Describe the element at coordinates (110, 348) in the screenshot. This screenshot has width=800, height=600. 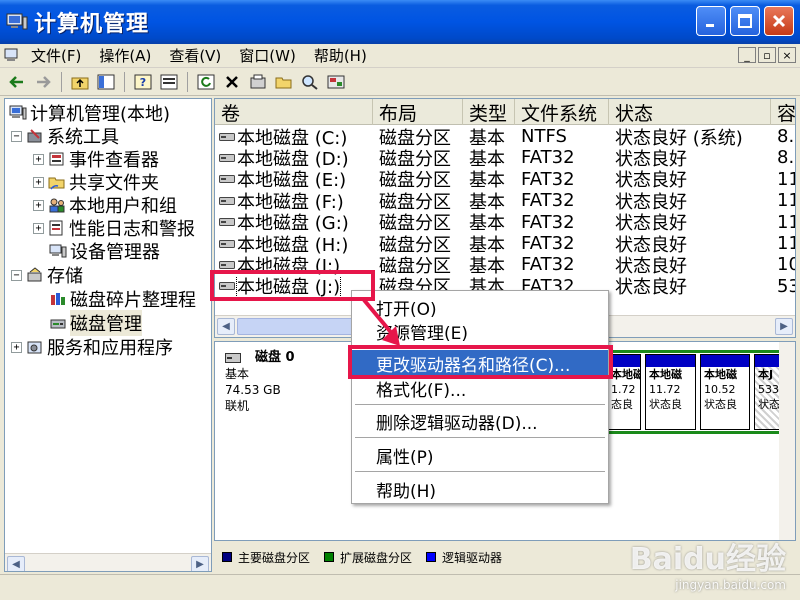
I see `tree-label: 服务和应用程序` at that location.